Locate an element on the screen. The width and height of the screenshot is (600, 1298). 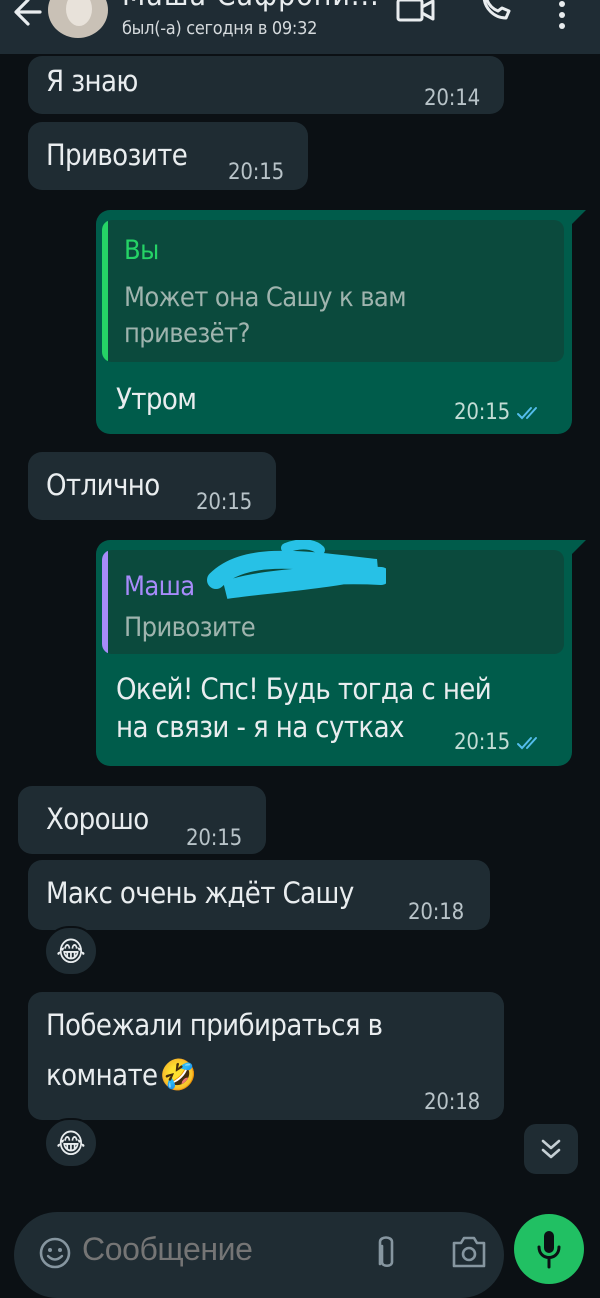
camera-icon is located at coordinates (469, 1252).